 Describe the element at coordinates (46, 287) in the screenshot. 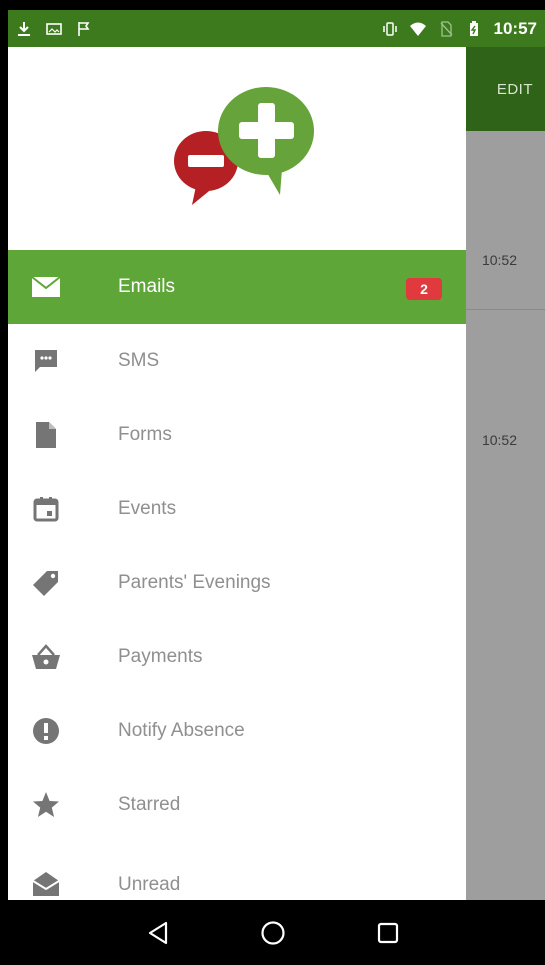

I see `mail-icon` at that location.